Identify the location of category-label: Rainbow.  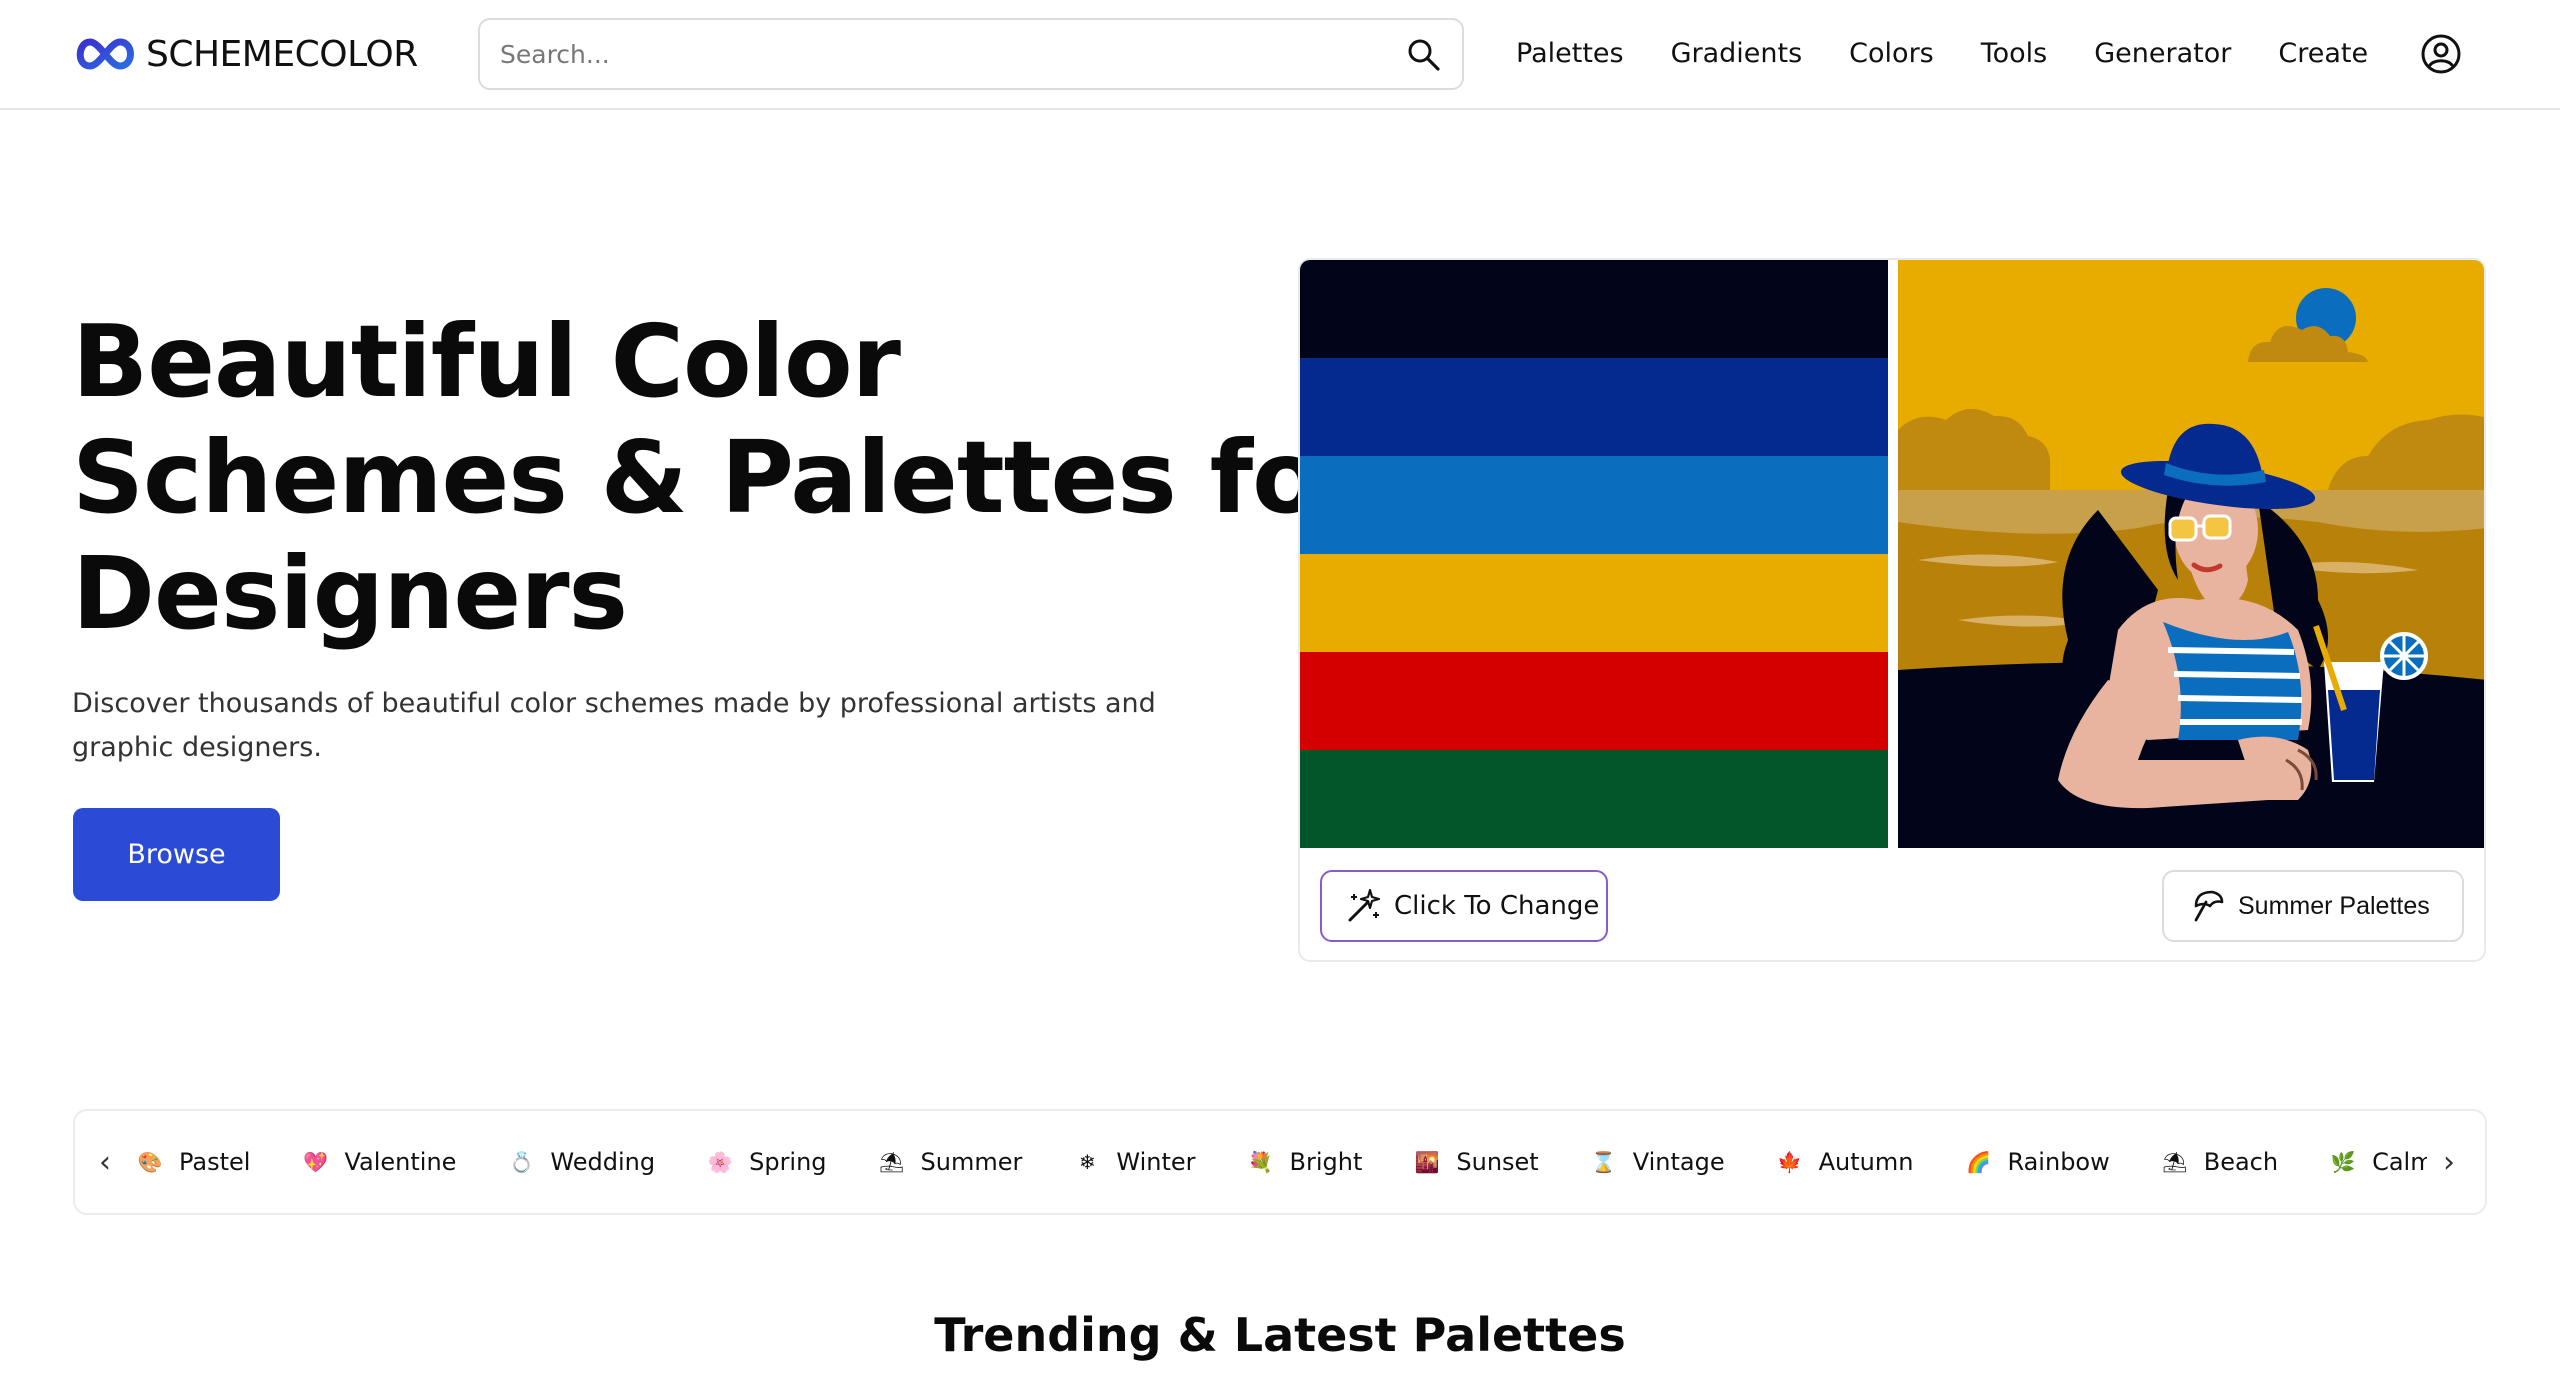
(2058, 1162).